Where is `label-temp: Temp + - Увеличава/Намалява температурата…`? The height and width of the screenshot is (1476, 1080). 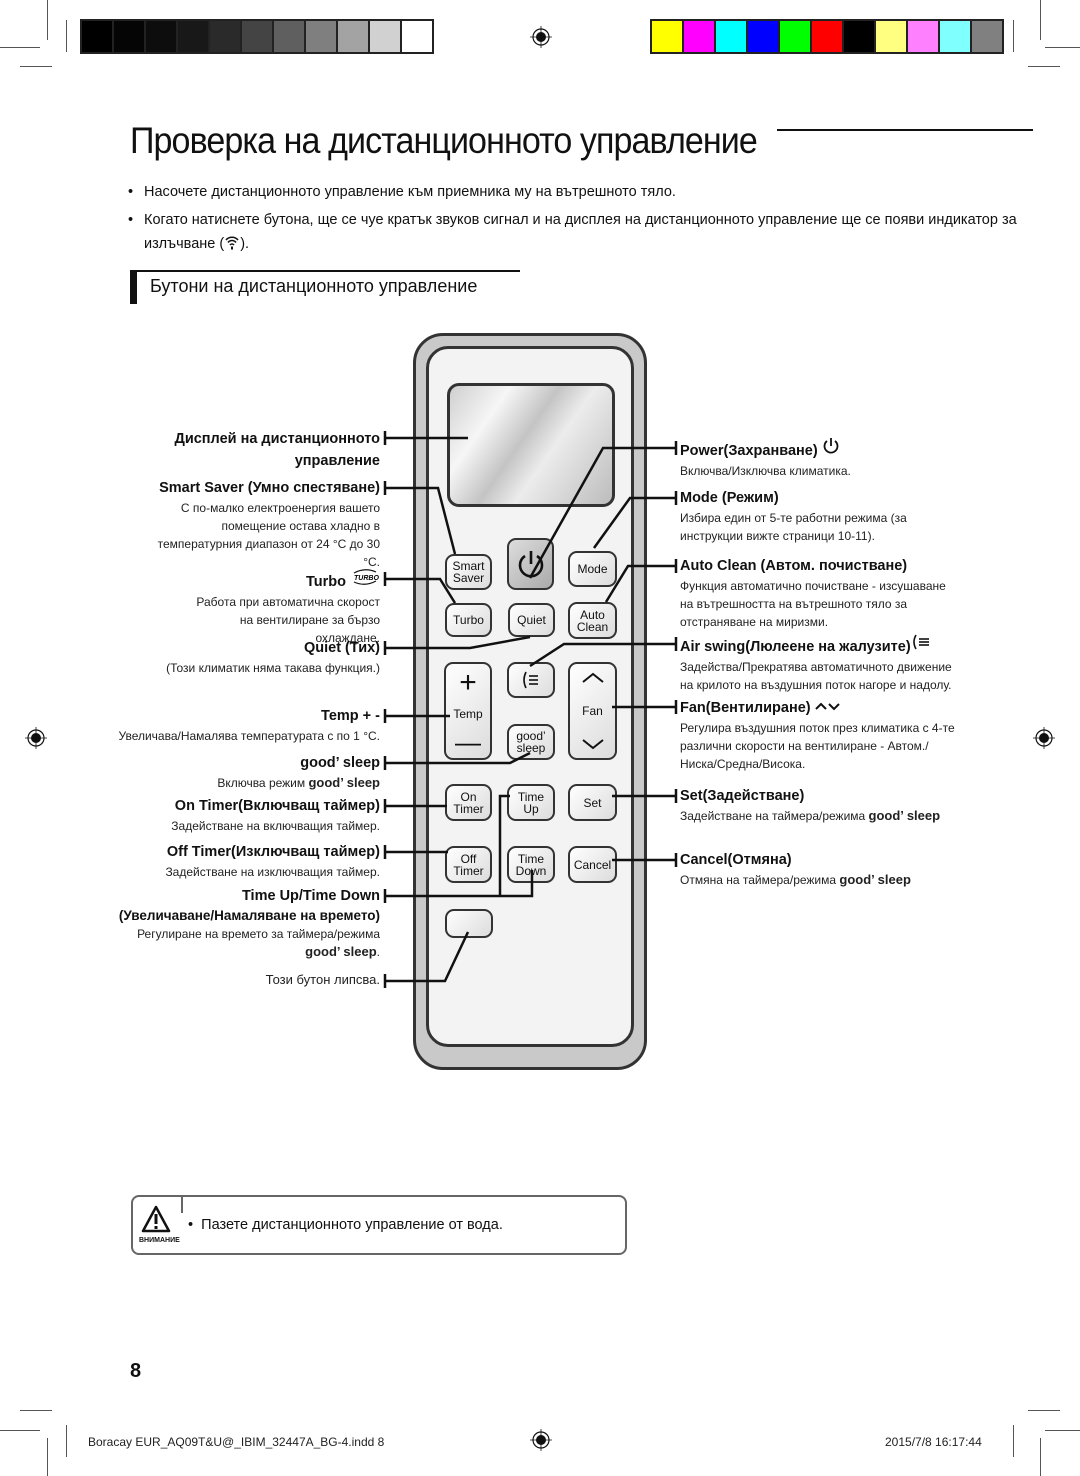 label-temp: Temp + - Увеличава/Намалява температурата… is located at coordinates (249, 725).